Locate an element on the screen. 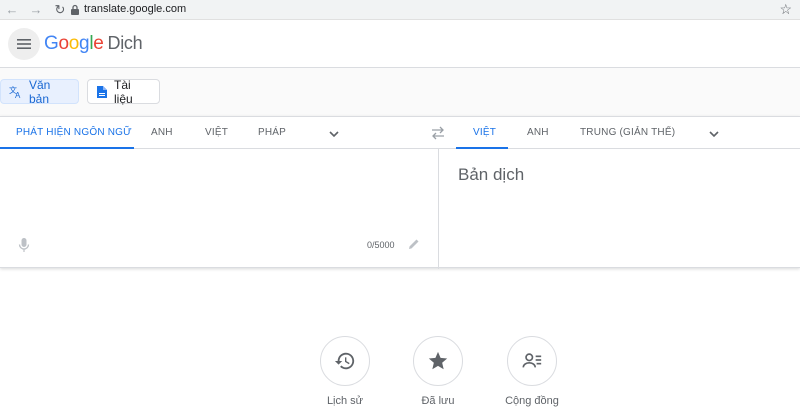 The height and width of the screenshot is (416, 800). history-icon is located at coordinates (344, 361).